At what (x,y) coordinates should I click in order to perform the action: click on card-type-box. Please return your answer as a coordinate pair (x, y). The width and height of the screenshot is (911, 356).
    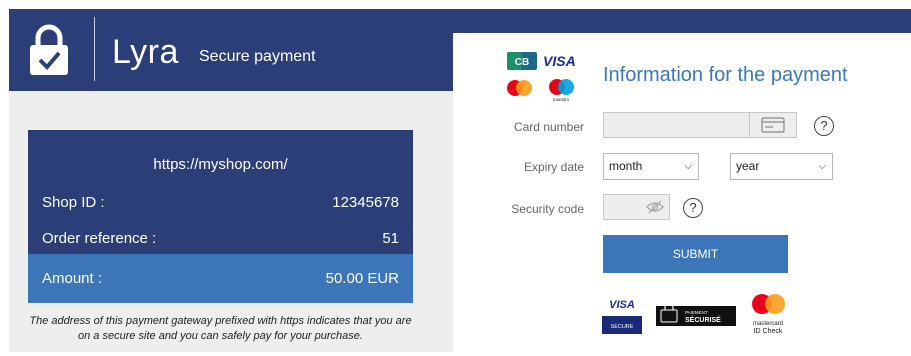
    Looking at the image, I should click on (773, 125).